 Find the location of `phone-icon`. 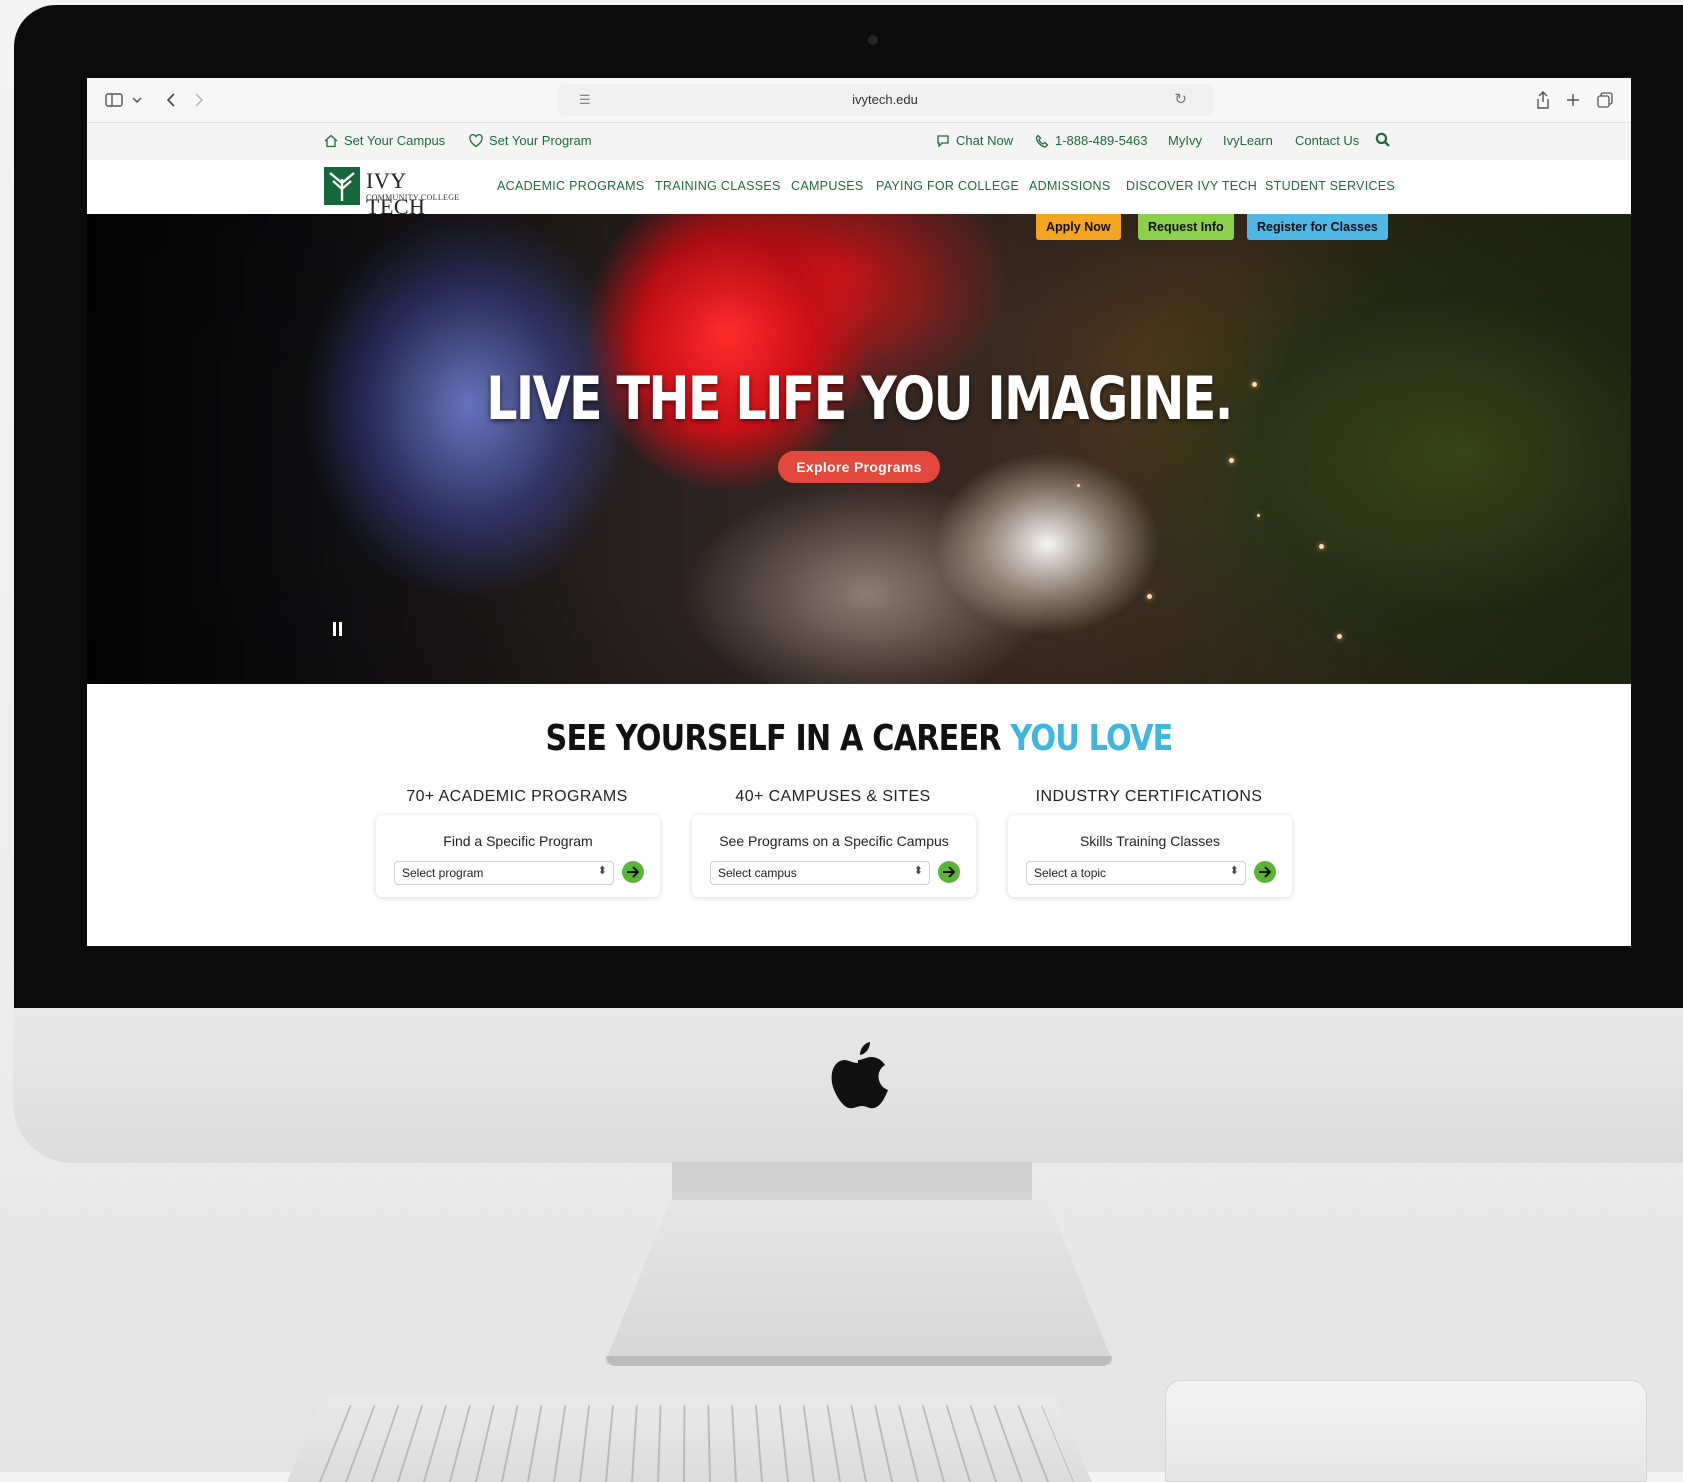

phone-icon is located at coordinates (1042, 141).